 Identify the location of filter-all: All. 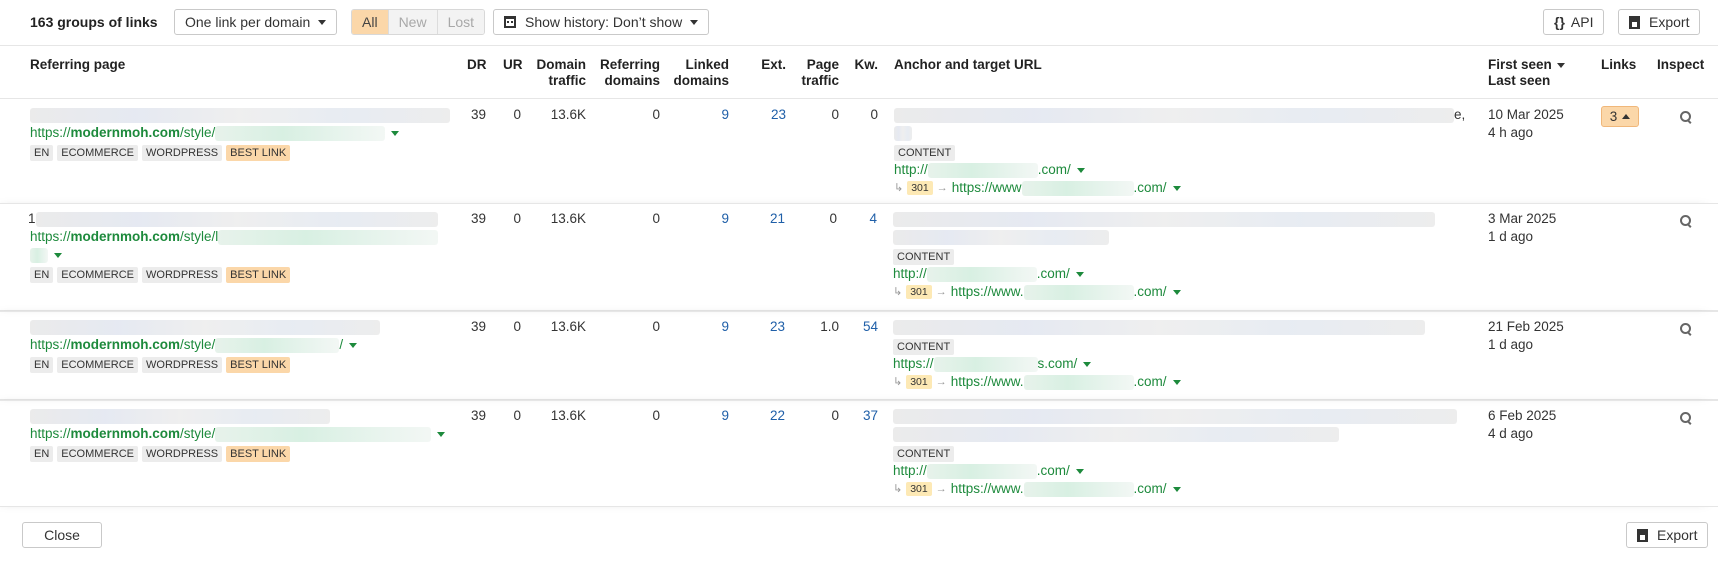
(370, 22).